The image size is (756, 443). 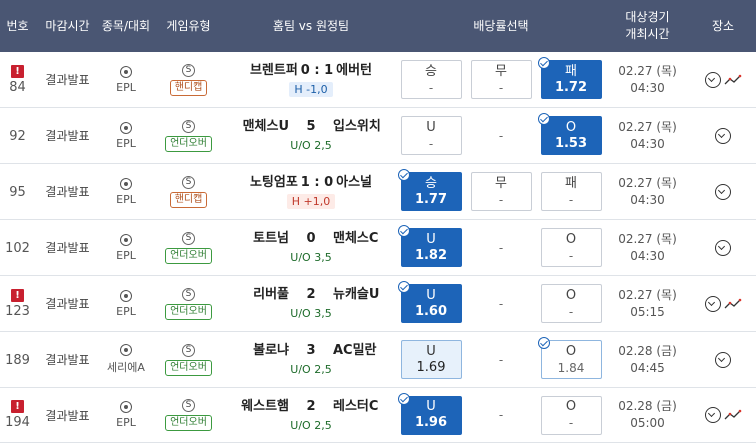 What do you see at coordinates (429, 246) in the screenshot?
I see `odds-button-1: U 1.82` at bounding box center [429, 246].